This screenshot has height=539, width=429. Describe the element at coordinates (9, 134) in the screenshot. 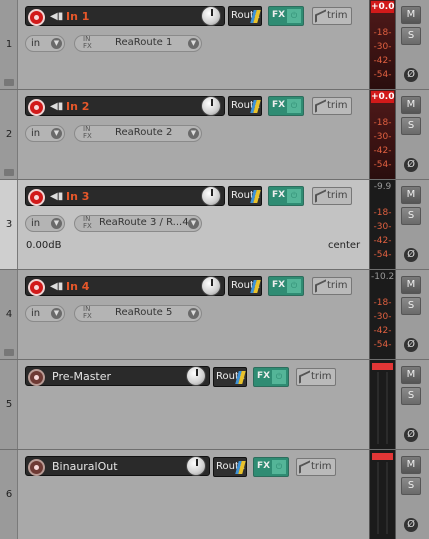

I see `track-number-column: 2` at that location.